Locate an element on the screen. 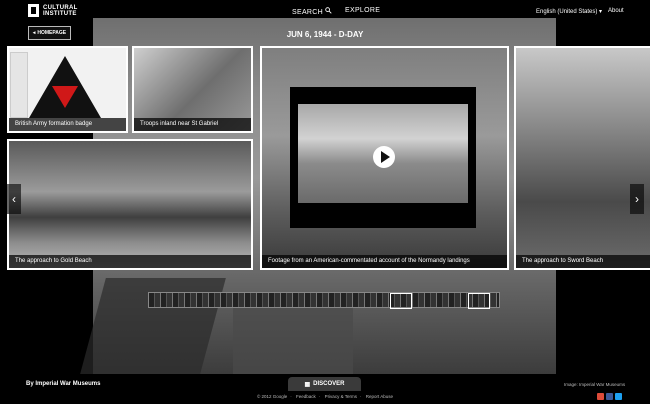  card-caption: Troops inland near St Gabriel is located at coordinates (192, 124).